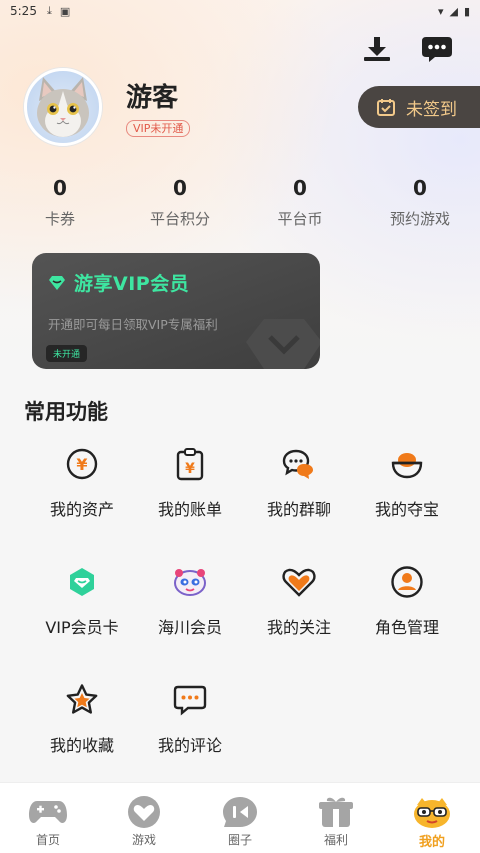 The height and width of the screenshot is (853, 480). I want to click on tab-label: 首页, so click(47, 840).